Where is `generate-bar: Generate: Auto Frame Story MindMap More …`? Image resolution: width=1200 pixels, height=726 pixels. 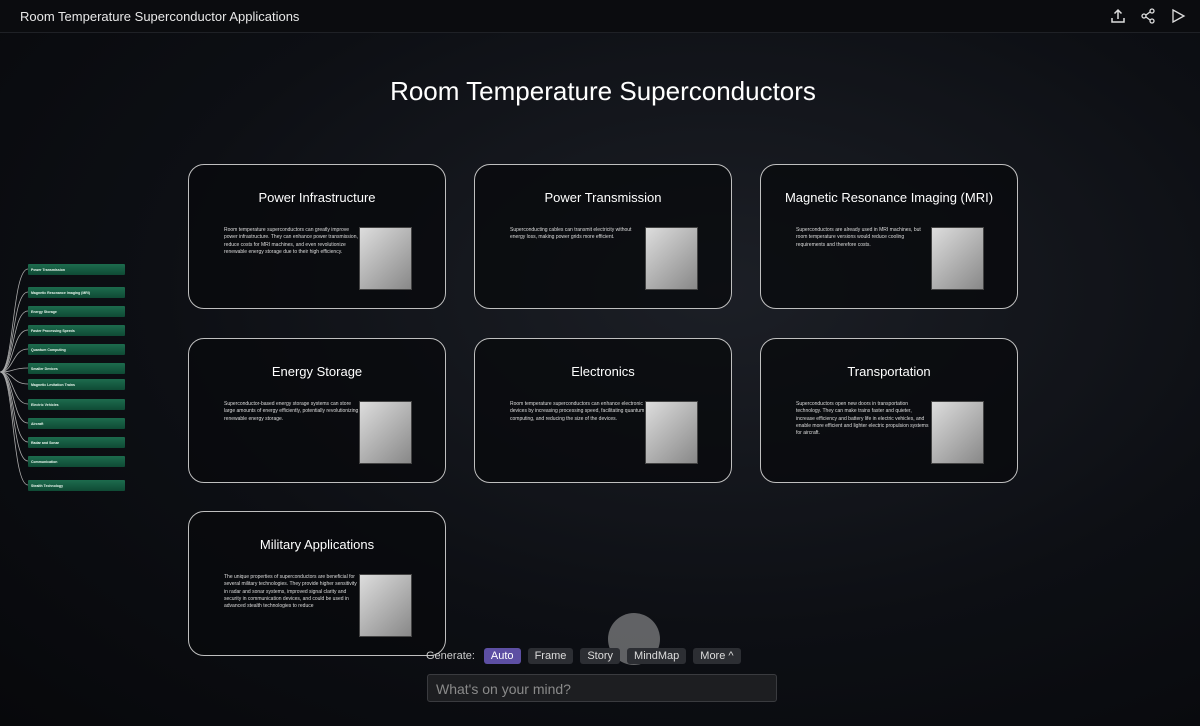 generate-bar: Generate: Auto Frame Story MindMap More … is located at coordinates (583, 656).